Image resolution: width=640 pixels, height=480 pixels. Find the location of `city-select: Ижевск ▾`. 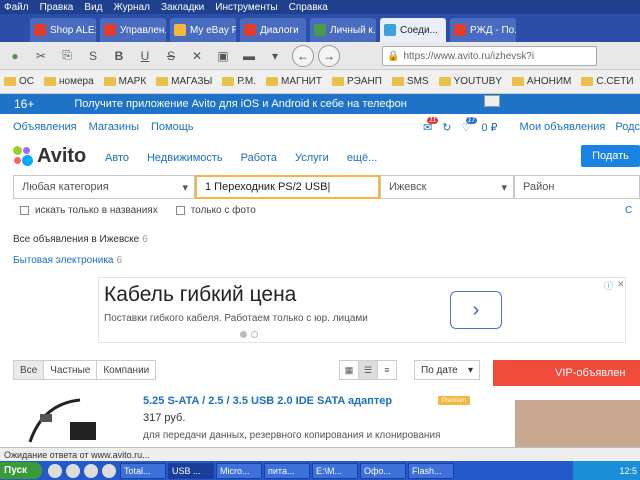

city-select: Ижевск ▾ is located at coordinates (447, 187).